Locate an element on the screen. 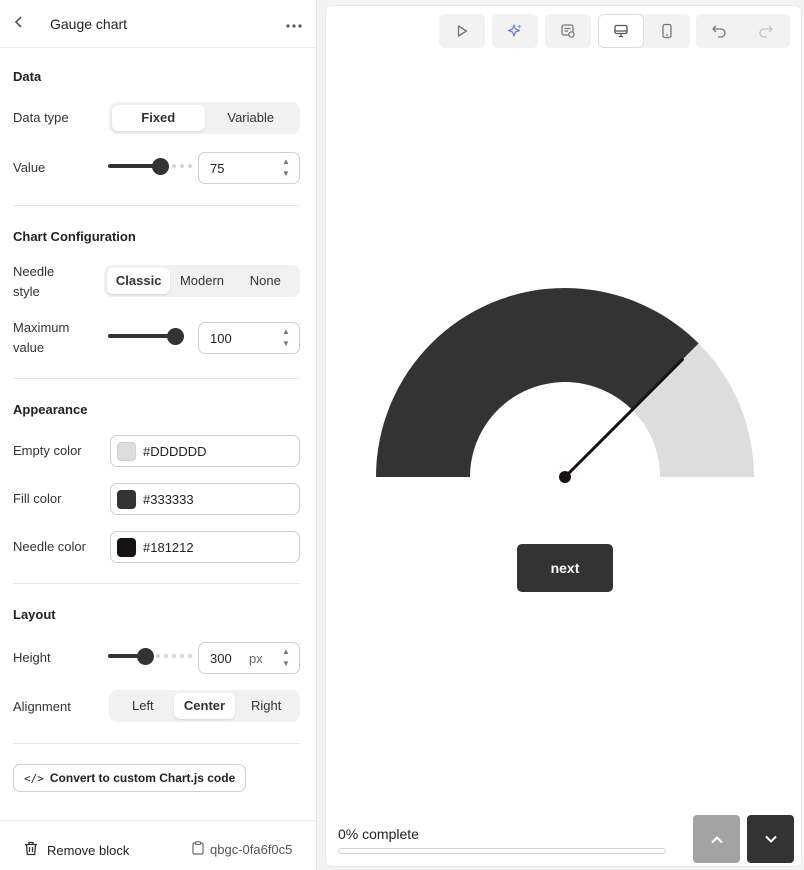 Image resolution: width=804 pixels, height=870 pixels. back-icon is located at coordinates (22, 23).